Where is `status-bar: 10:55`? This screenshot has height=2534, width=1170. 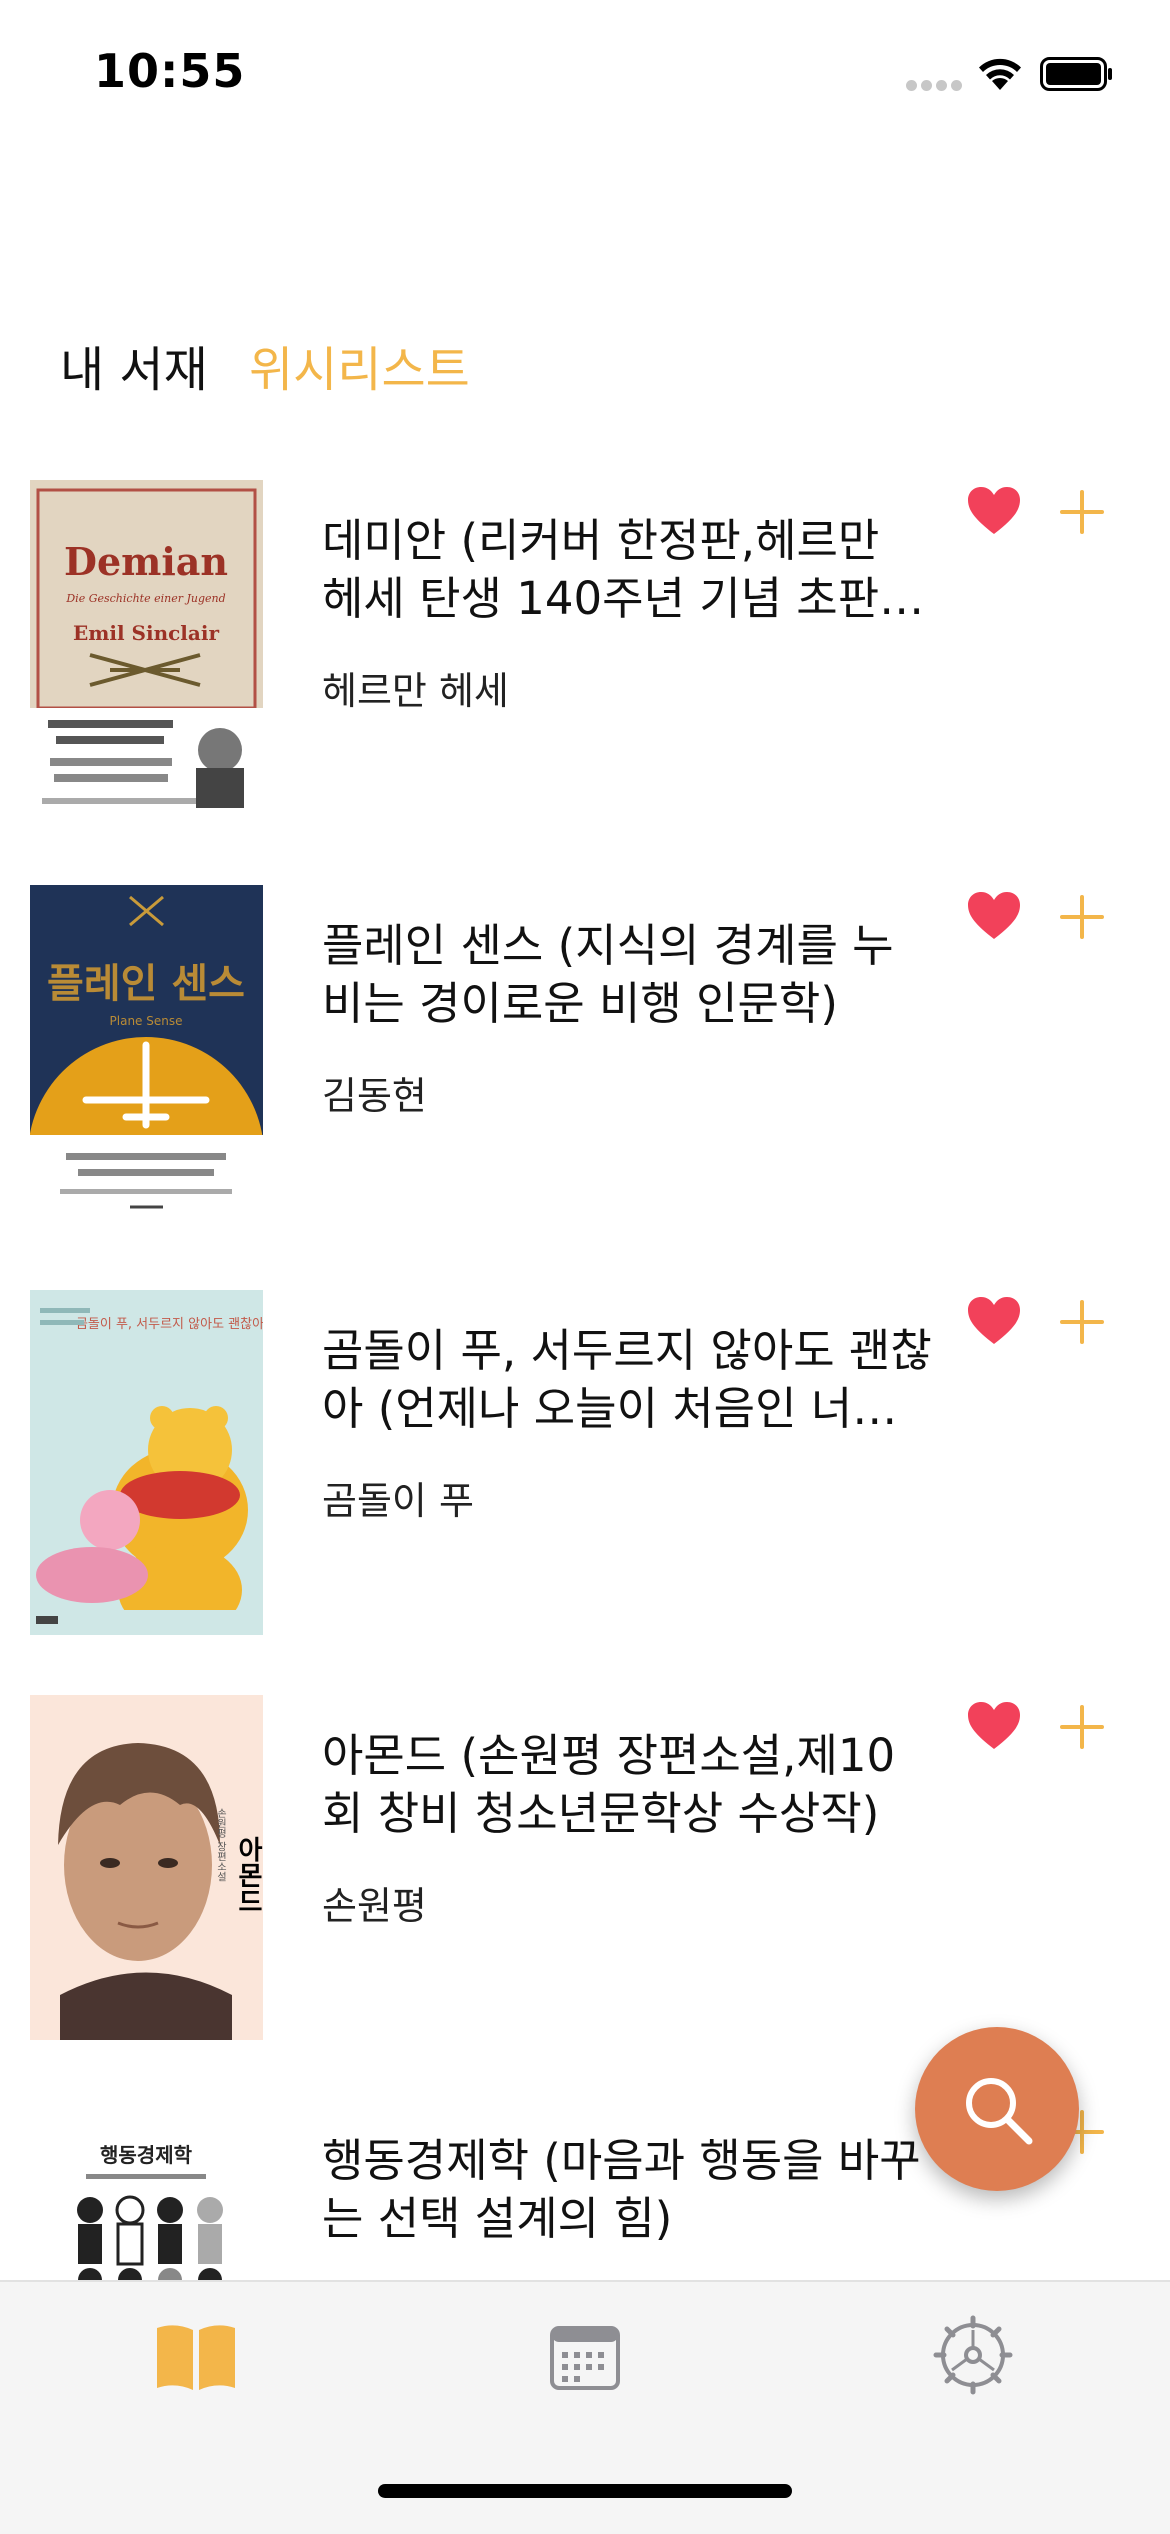
status-bar: 10:55 is located at coordinates (585, 75).